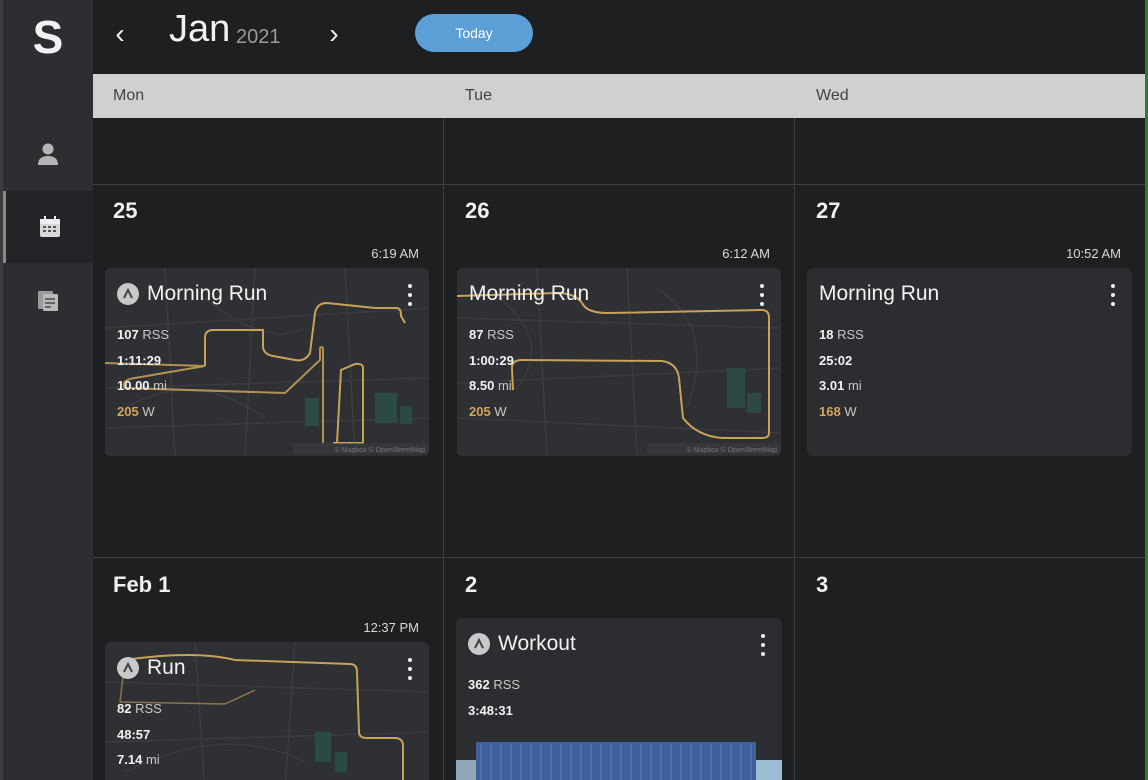  Describe the element at coordinates (832, 95) in the screenshot. I see `weekday-wed: Wed` at that location.